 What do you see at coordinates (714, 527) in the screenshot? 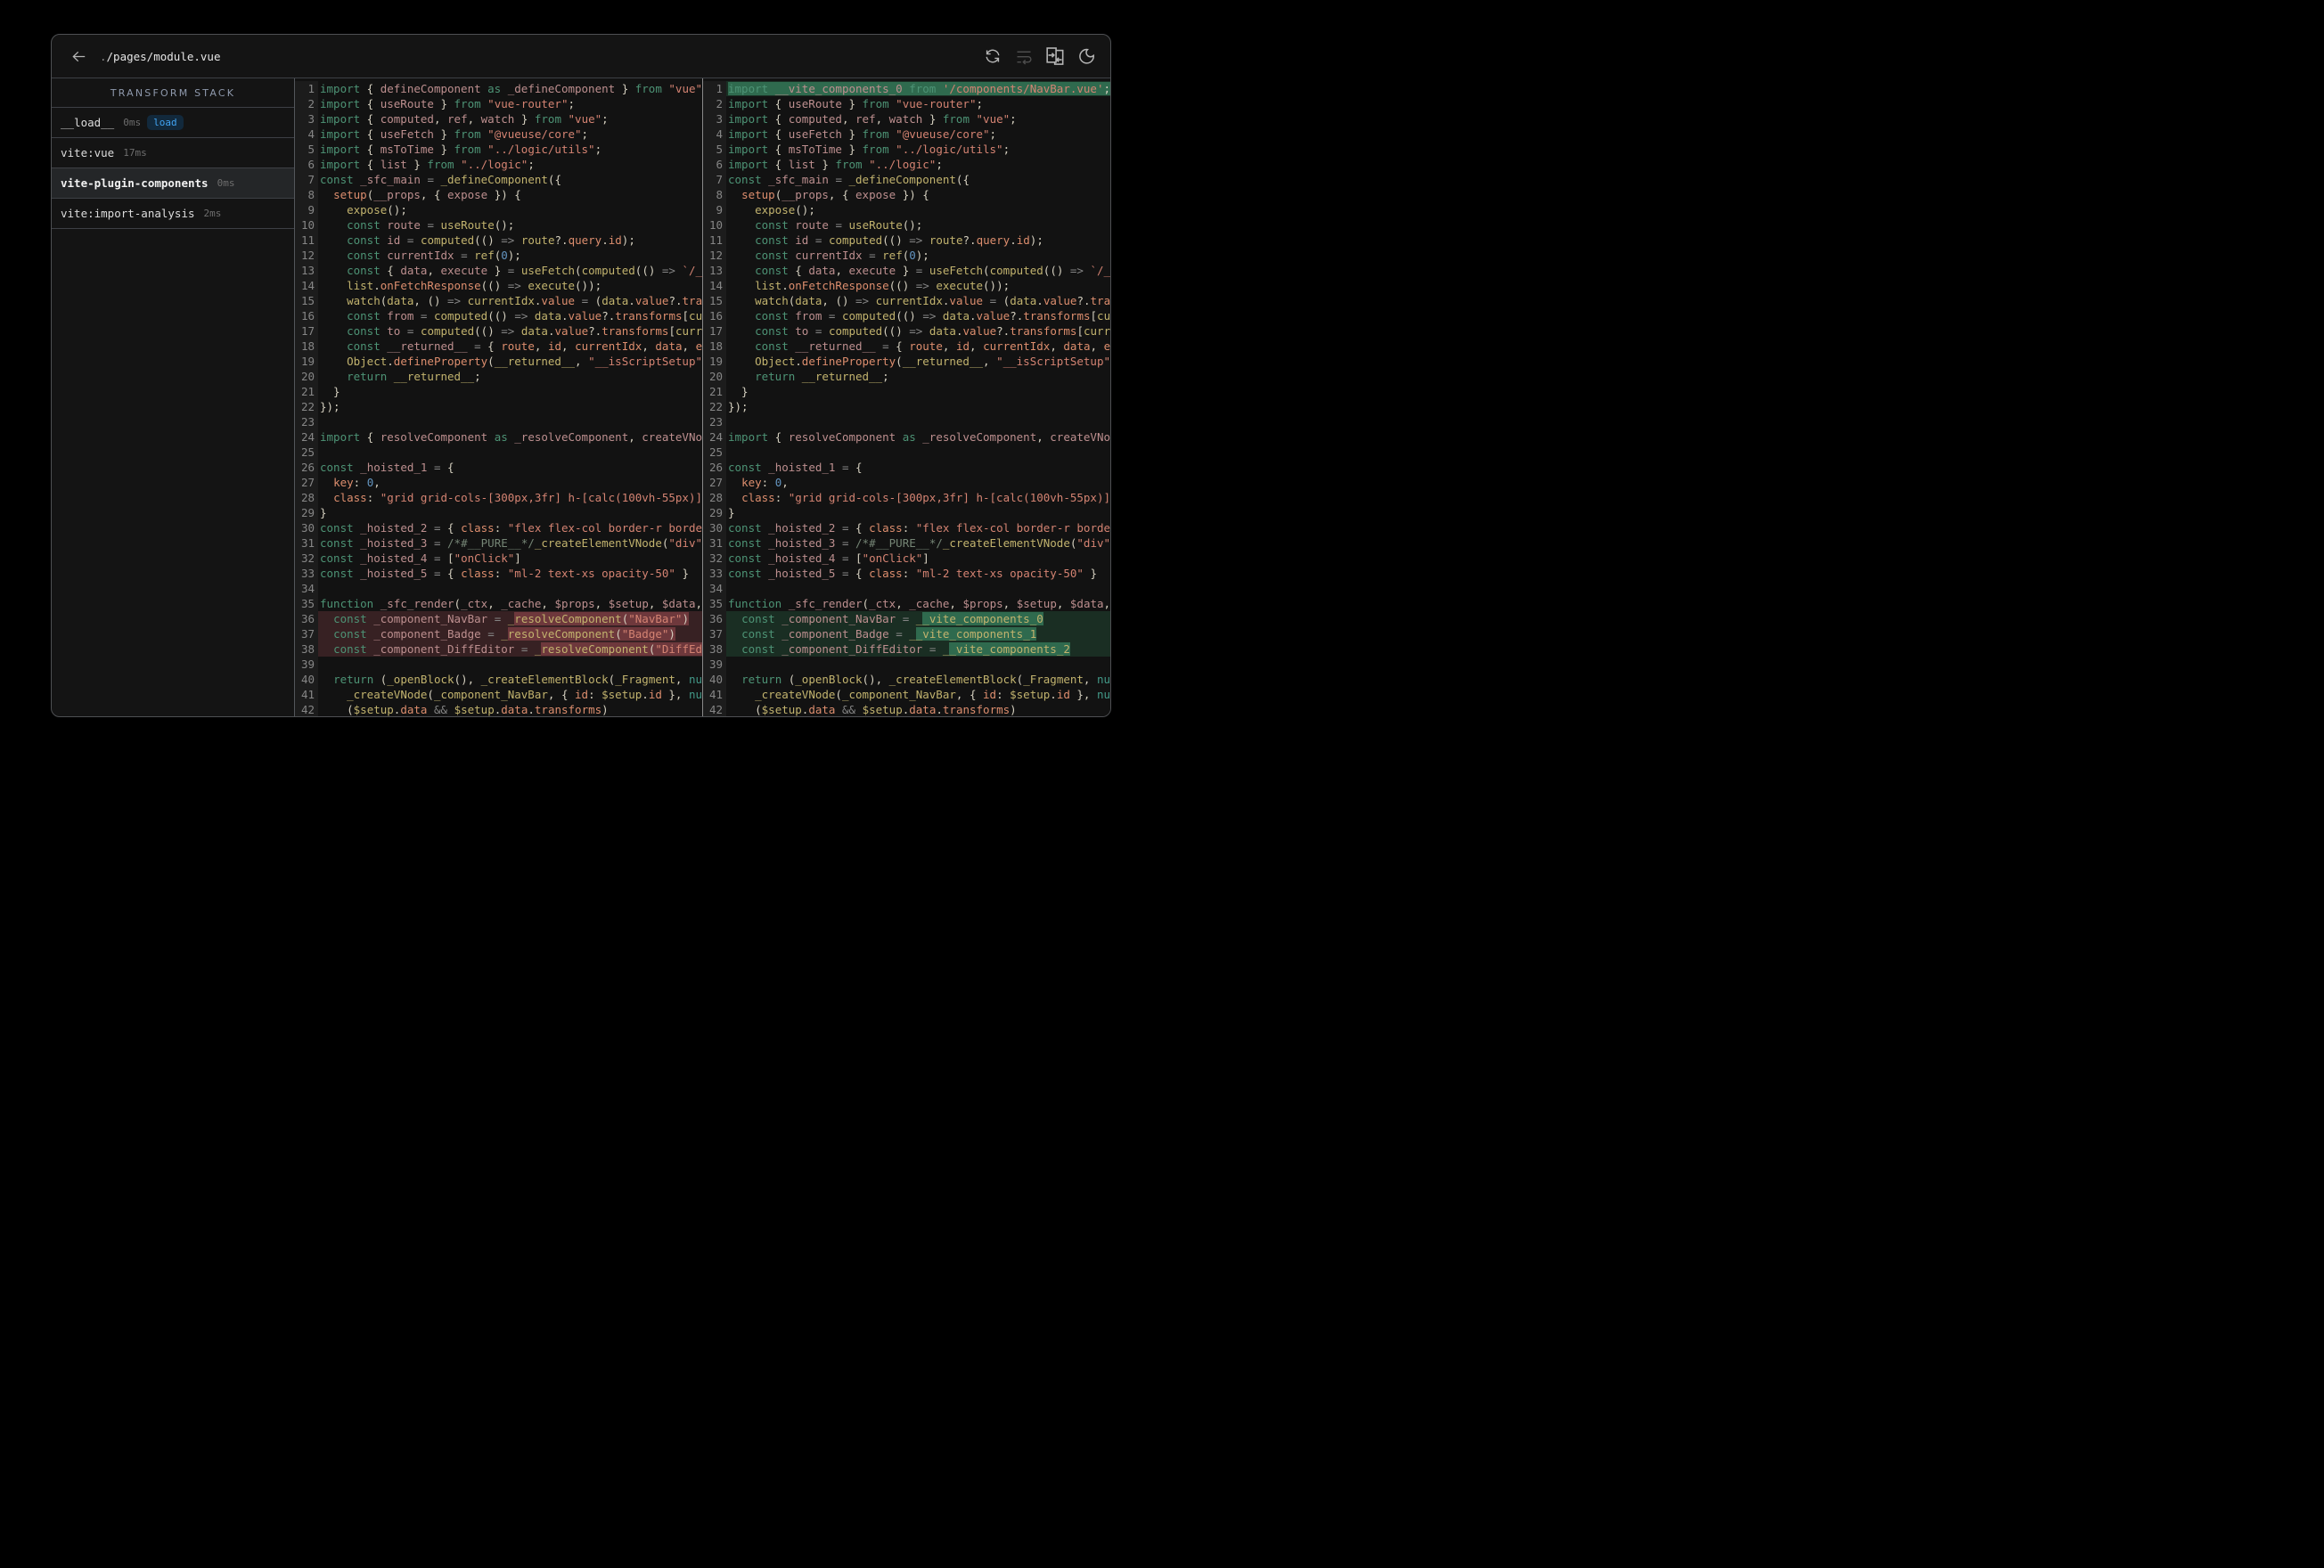
I see `line-number: 30` at bounding box center [714, 527].